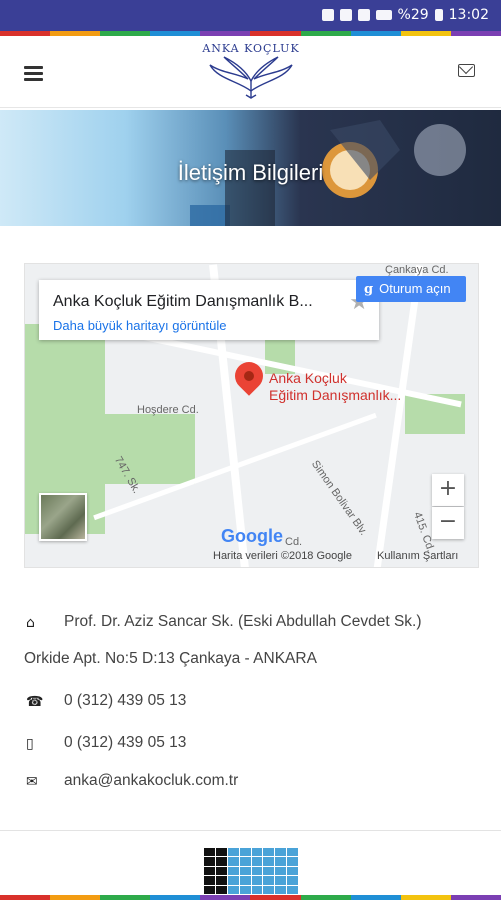 The width and height of the screenshot is (501, 900). Describe the element at coordinates (448, 490) in the screenshot. I see `zoom-in-button: +` at that location.